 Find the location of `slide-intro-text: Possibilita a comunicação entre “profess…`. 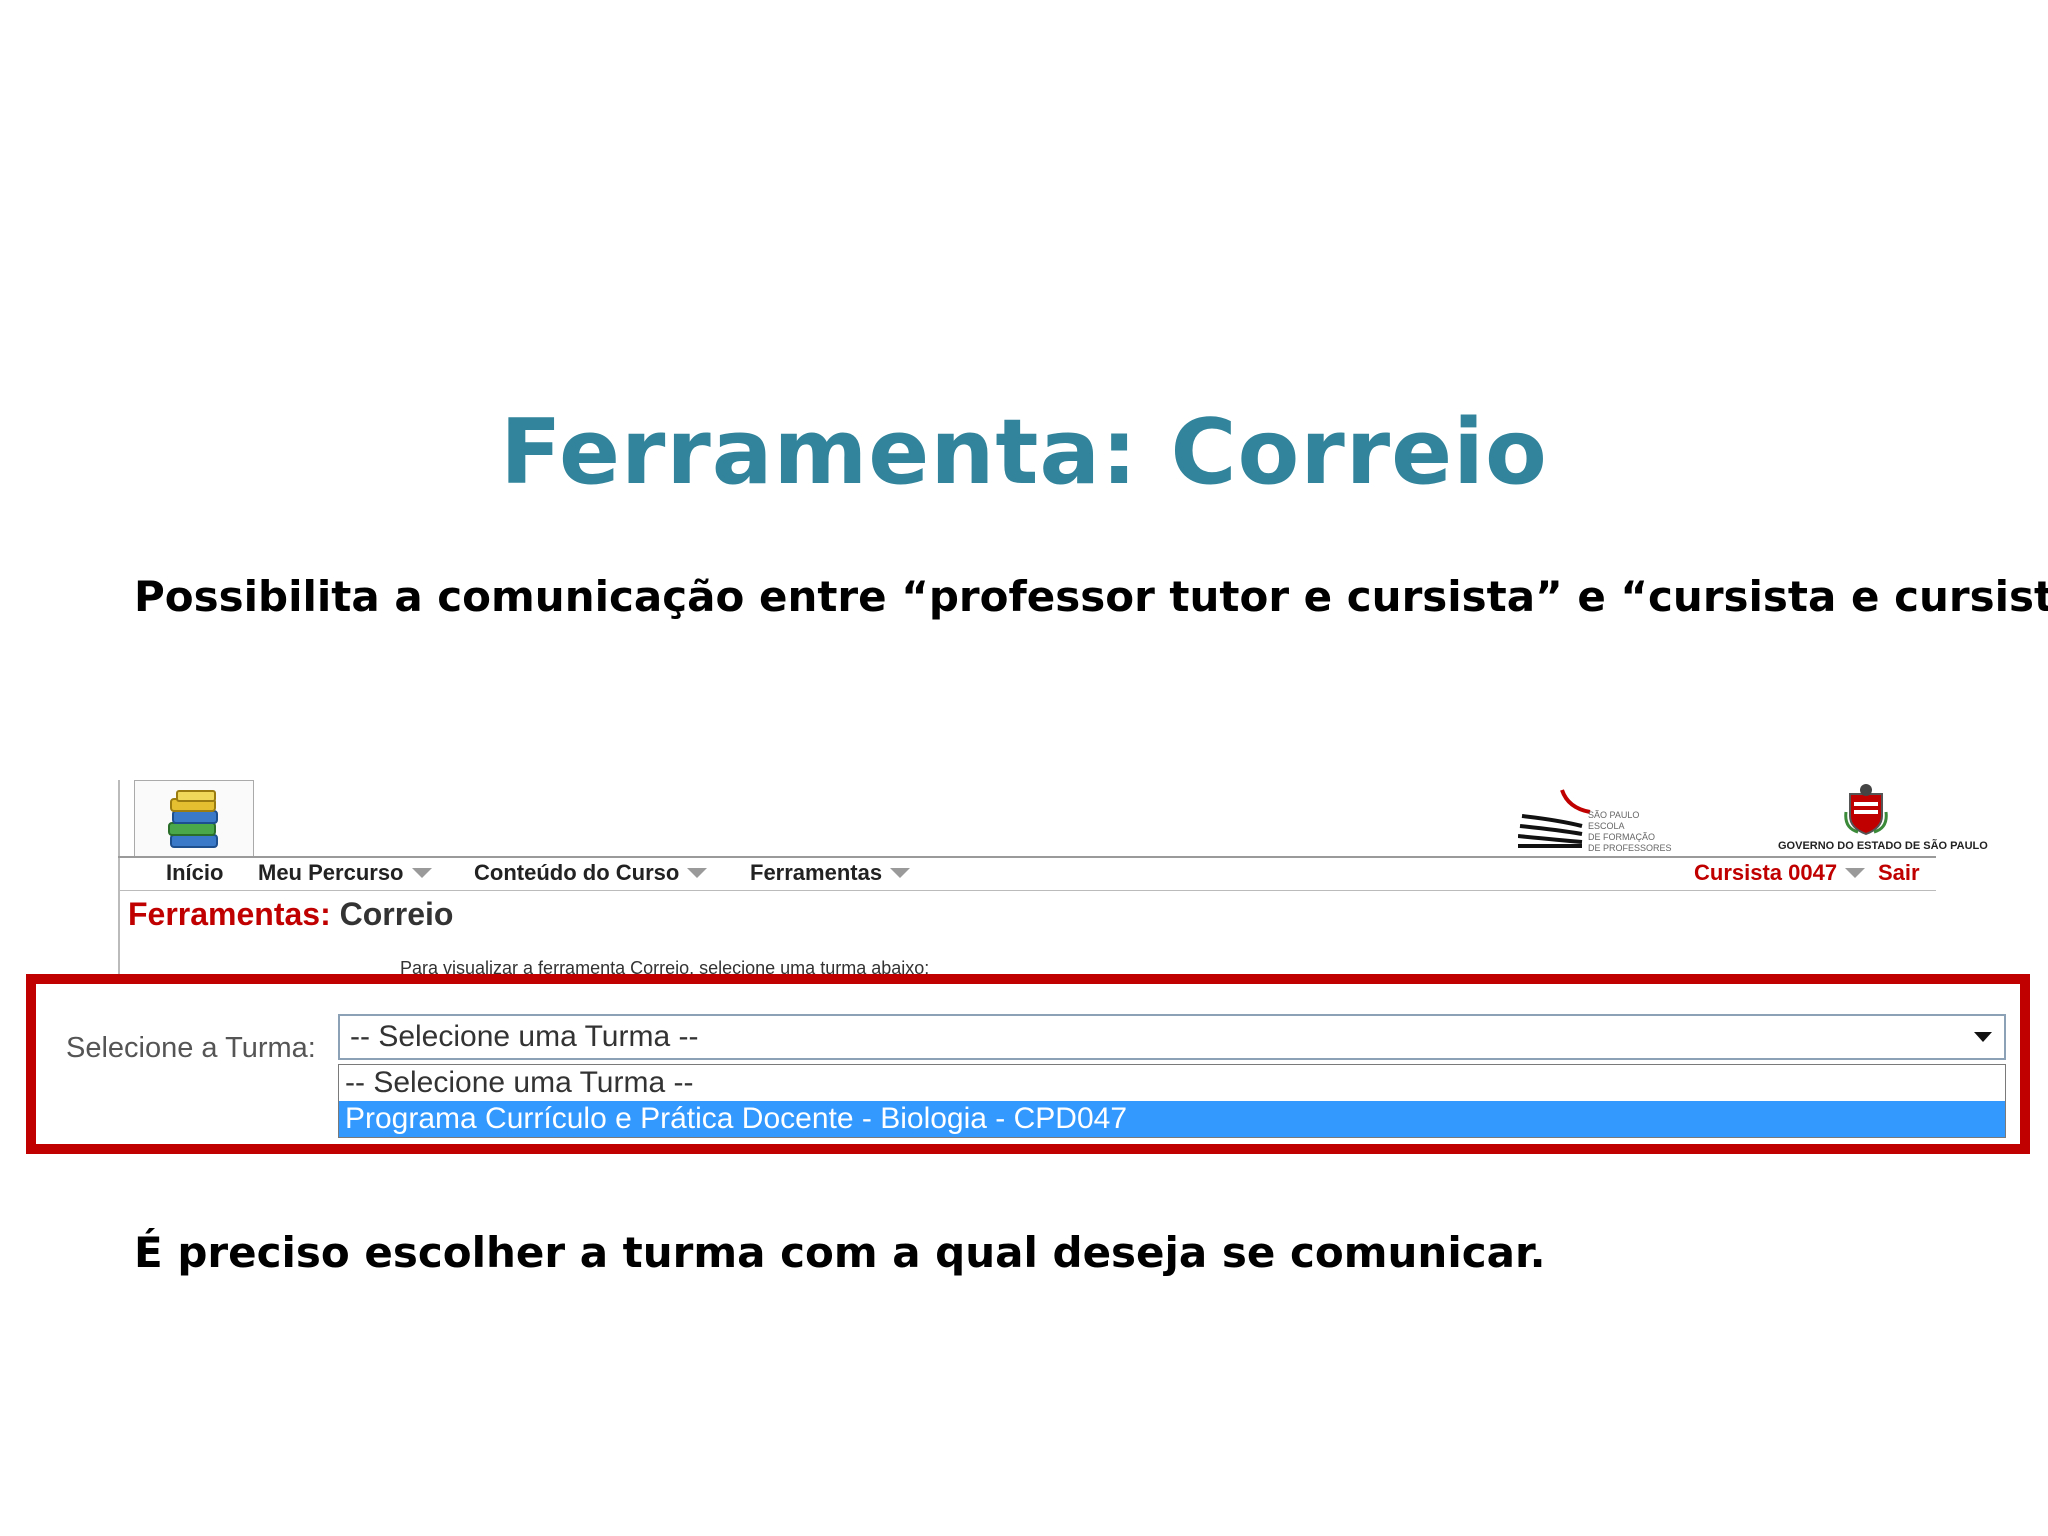

slide-intro-text: Possibilita a comunicação entre “profess… is located at coordinates (1091, 596).